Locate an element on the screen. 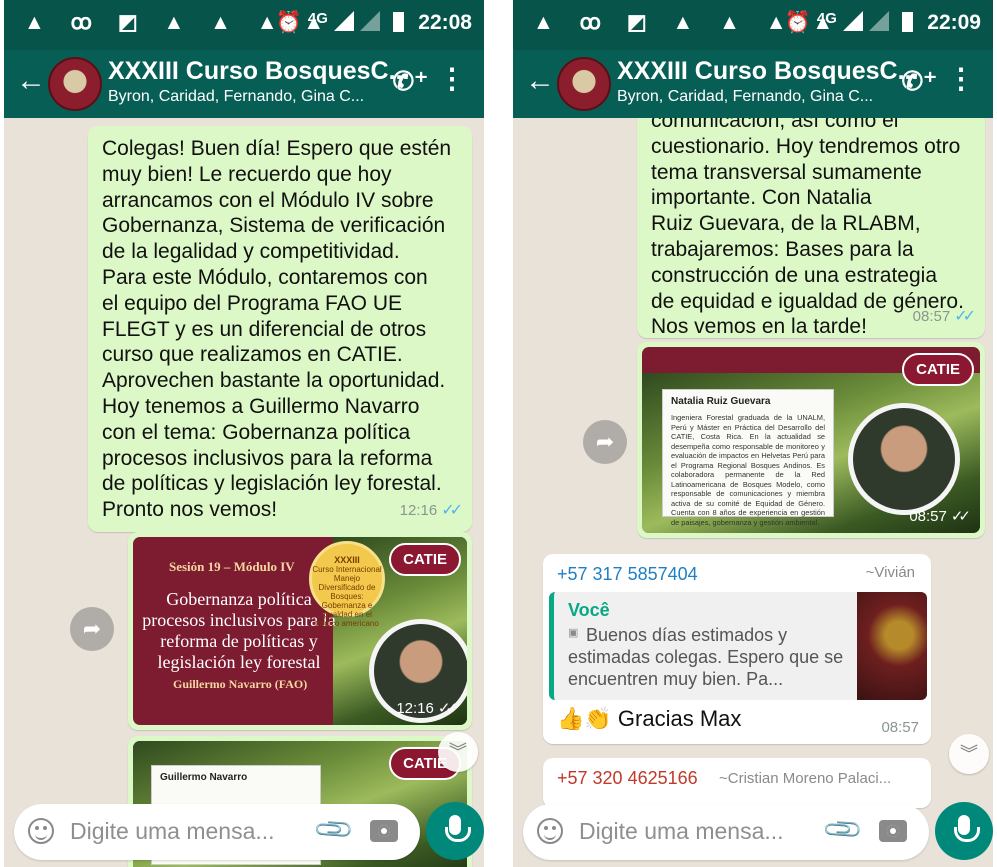 This screenshot has height=867, width=997. slide-session: Sesión 19 – Módulo IV is located at coordinates (232, 566).